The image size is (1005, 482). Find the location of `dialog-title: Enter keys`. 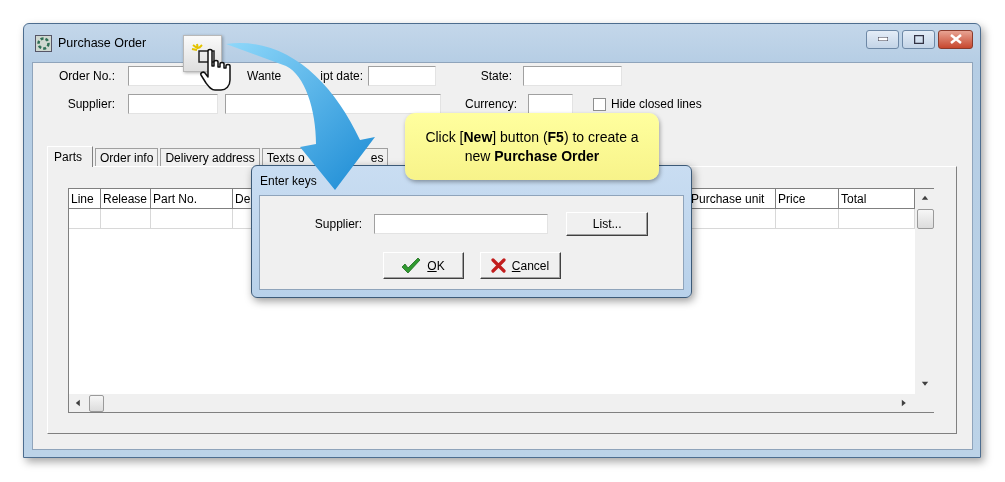

dialog-title: Enter keys is located at coordinates (288, 180).